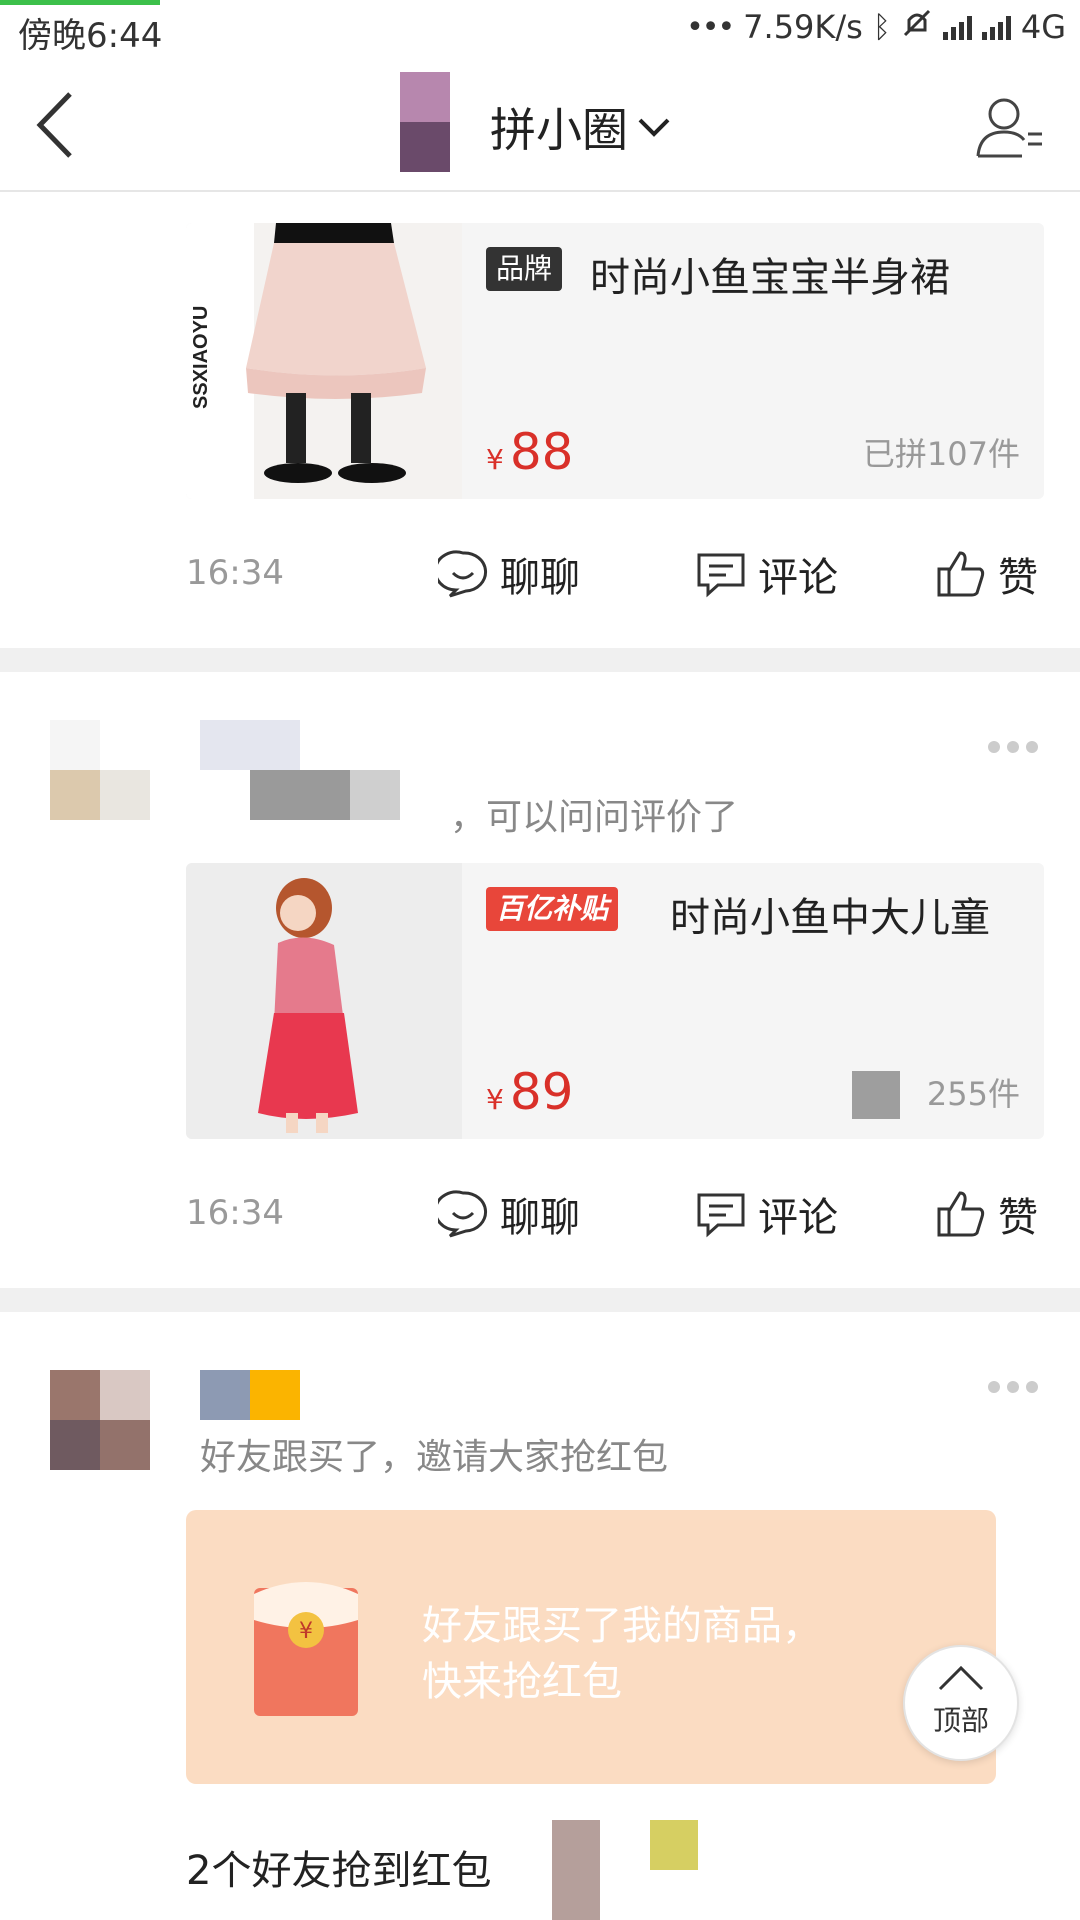 This screenshot has height=1920, width=1080. I want to click on red-packet-status: 2个好友抢到红包, so click(339, 1871).